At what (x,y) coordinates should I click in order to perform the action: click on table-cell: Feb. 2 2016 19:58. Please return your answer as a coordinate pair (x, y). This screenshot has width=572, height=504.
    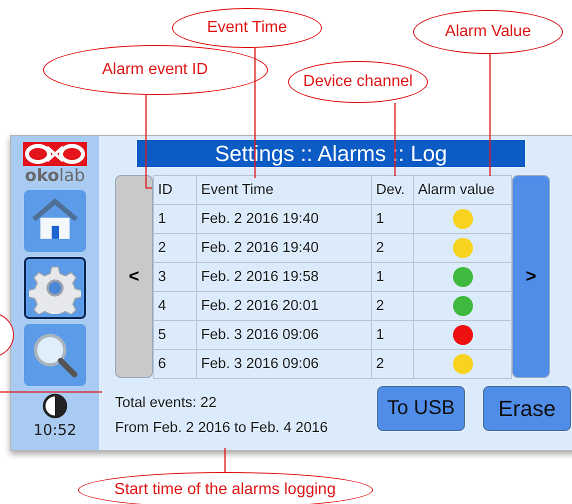
    Looking at the image, I should click on (284, 277).